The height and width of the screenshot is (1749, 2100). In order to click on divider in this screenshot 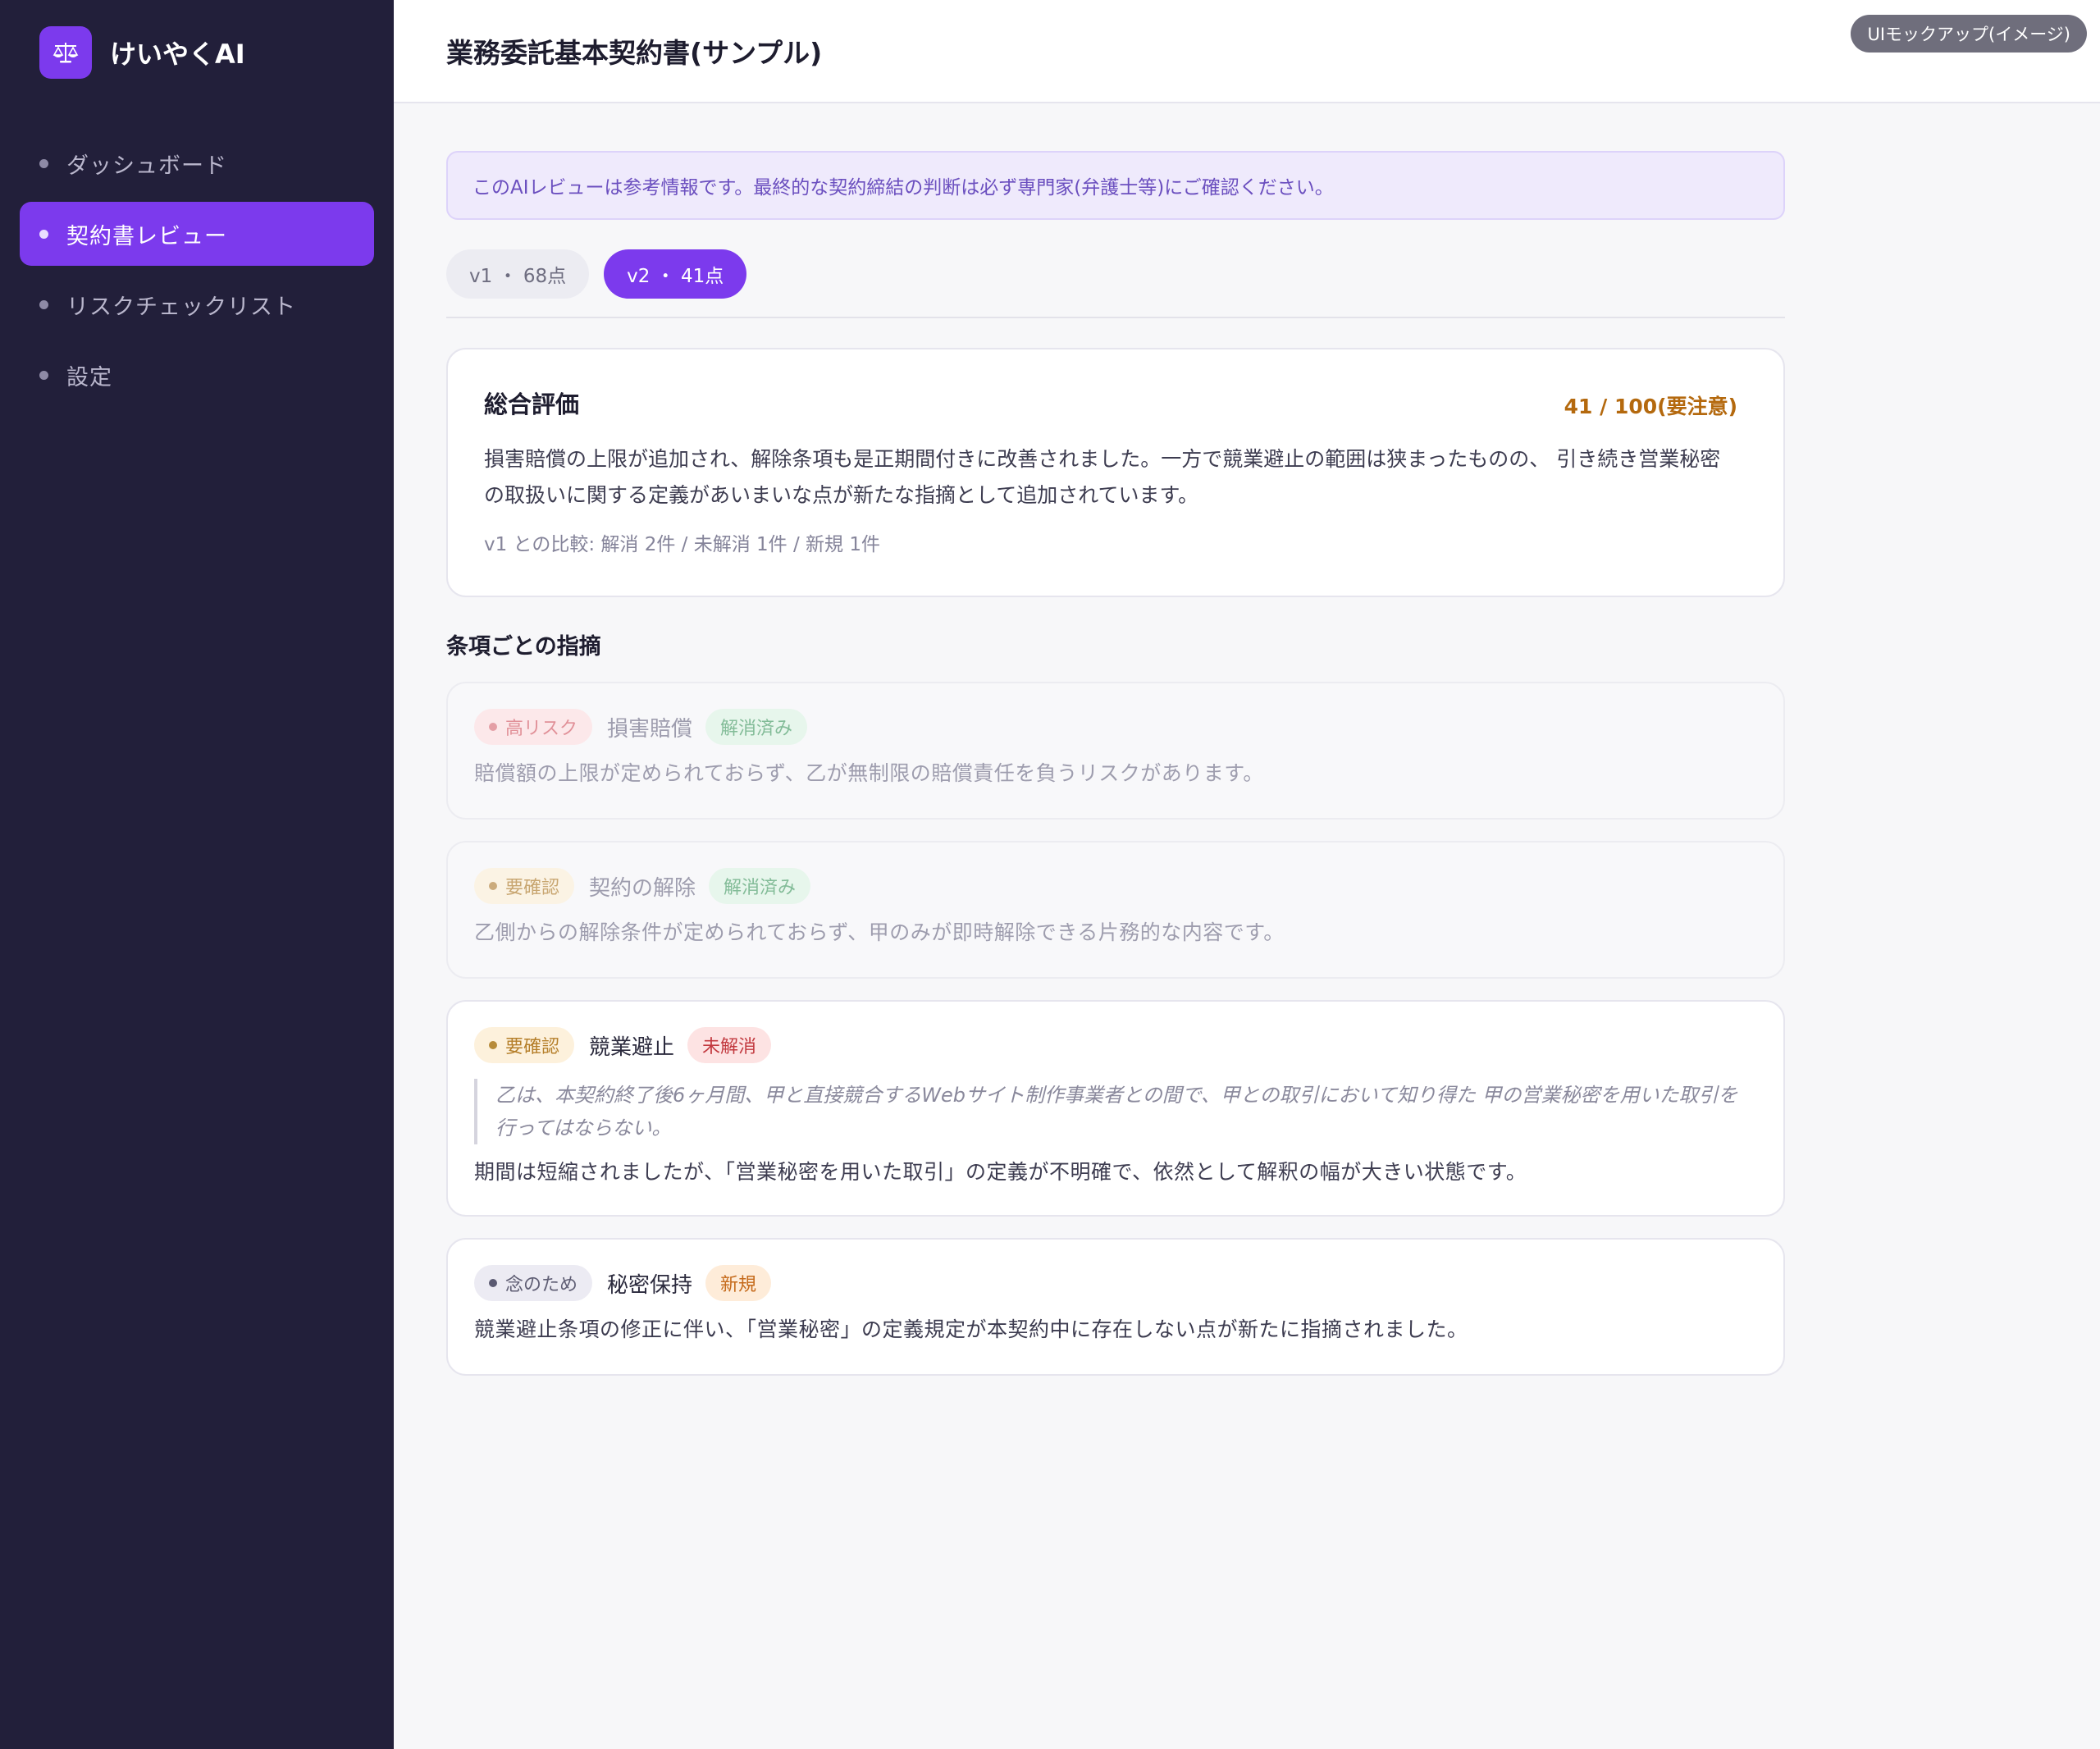, I will do `click(1116, 317)`.